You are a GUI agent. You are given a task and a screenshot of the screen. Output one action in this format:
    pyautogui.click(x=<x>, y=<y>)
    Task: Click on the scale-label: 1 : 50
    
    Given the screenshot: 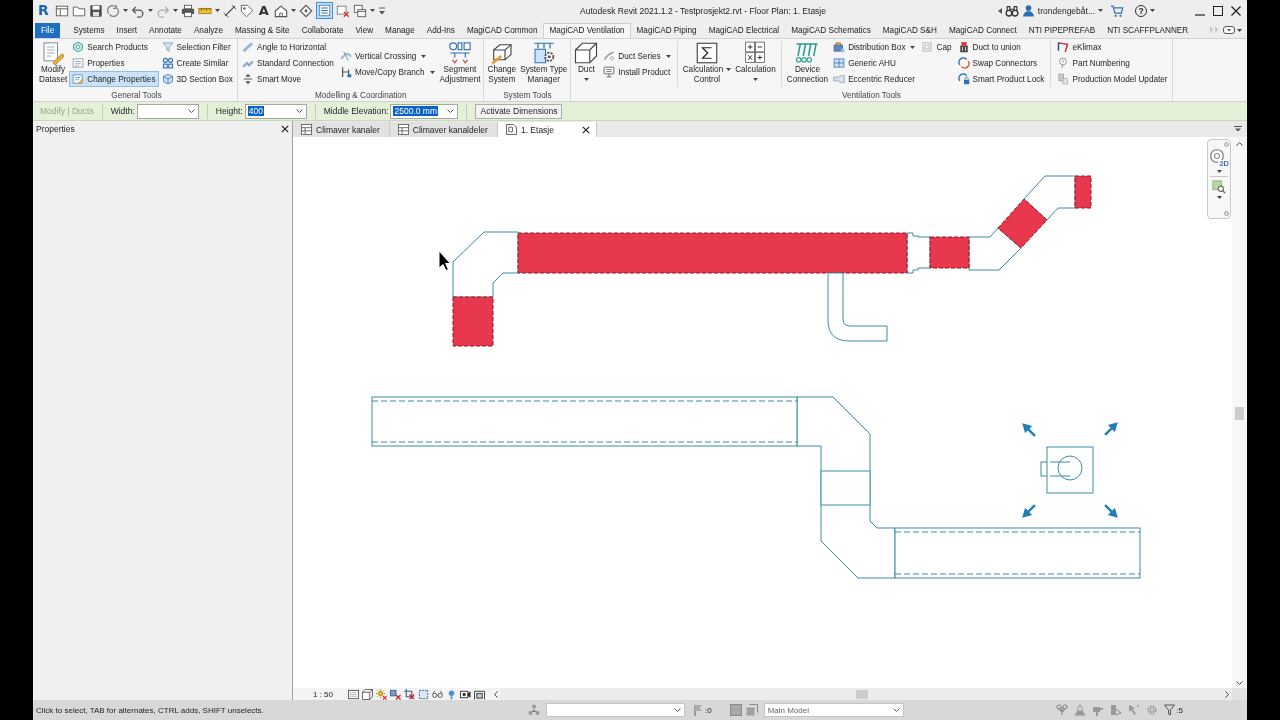 What is the action you would take?
    pyautogui.click(x=323, y=694)
    